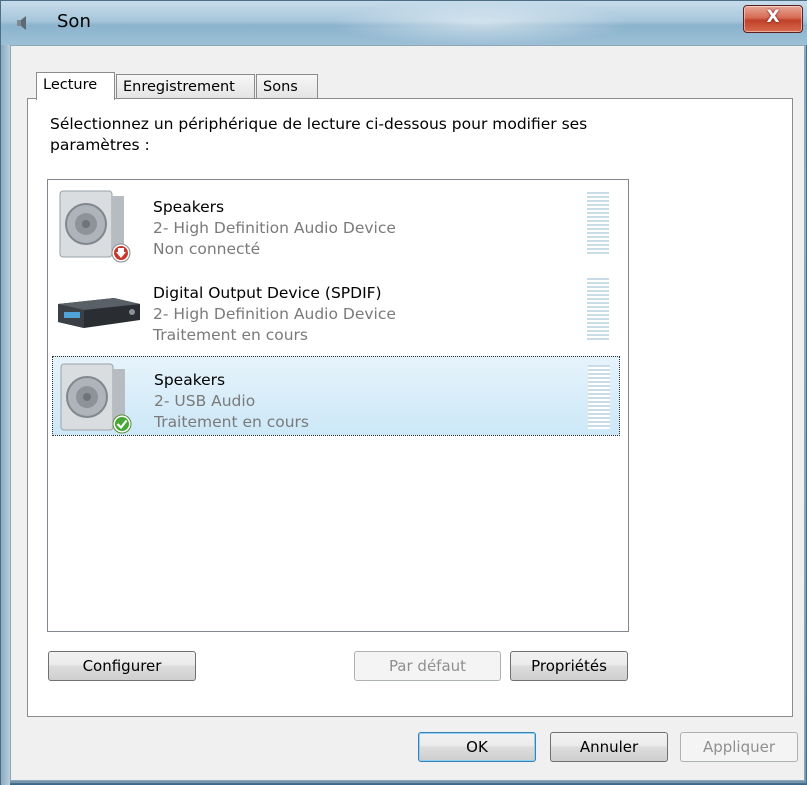 This screenshot has width=807, height=785. I want to click on window-title: Son, so click(74, 21).